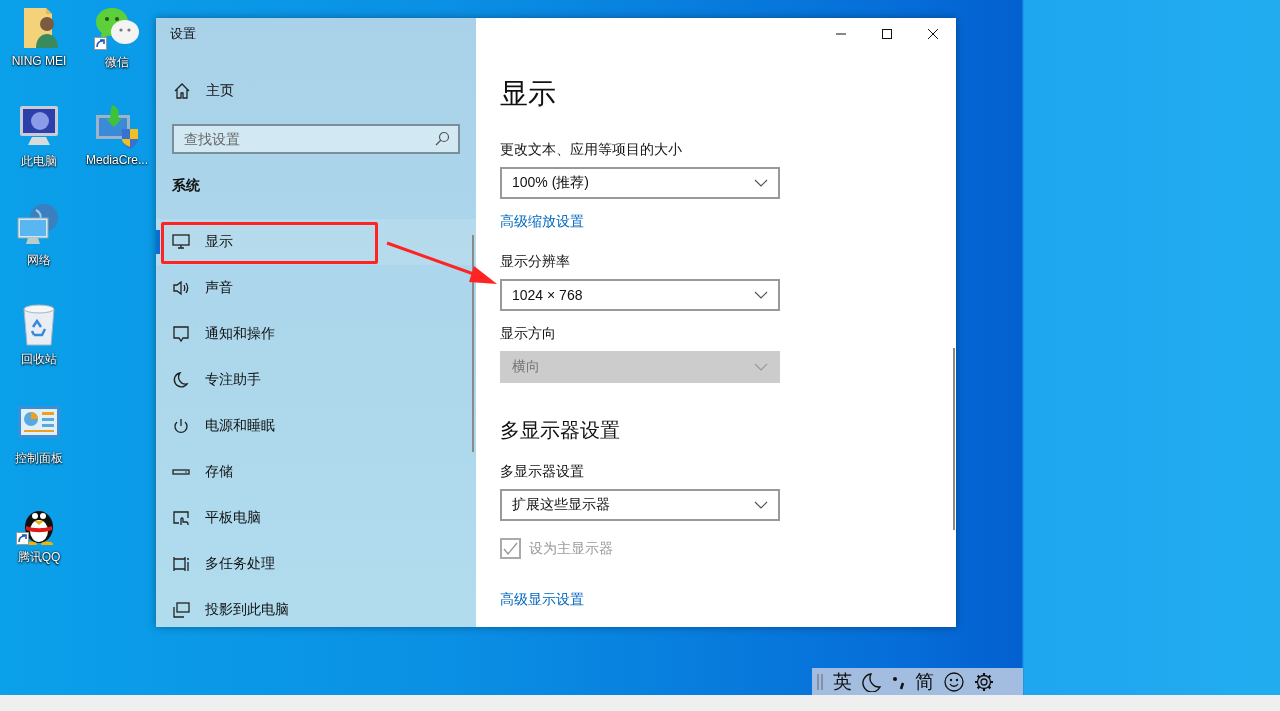  Describe the element at coordinates (924, 681) in the screenshot. I see `script-mode-button: 简` at that location.